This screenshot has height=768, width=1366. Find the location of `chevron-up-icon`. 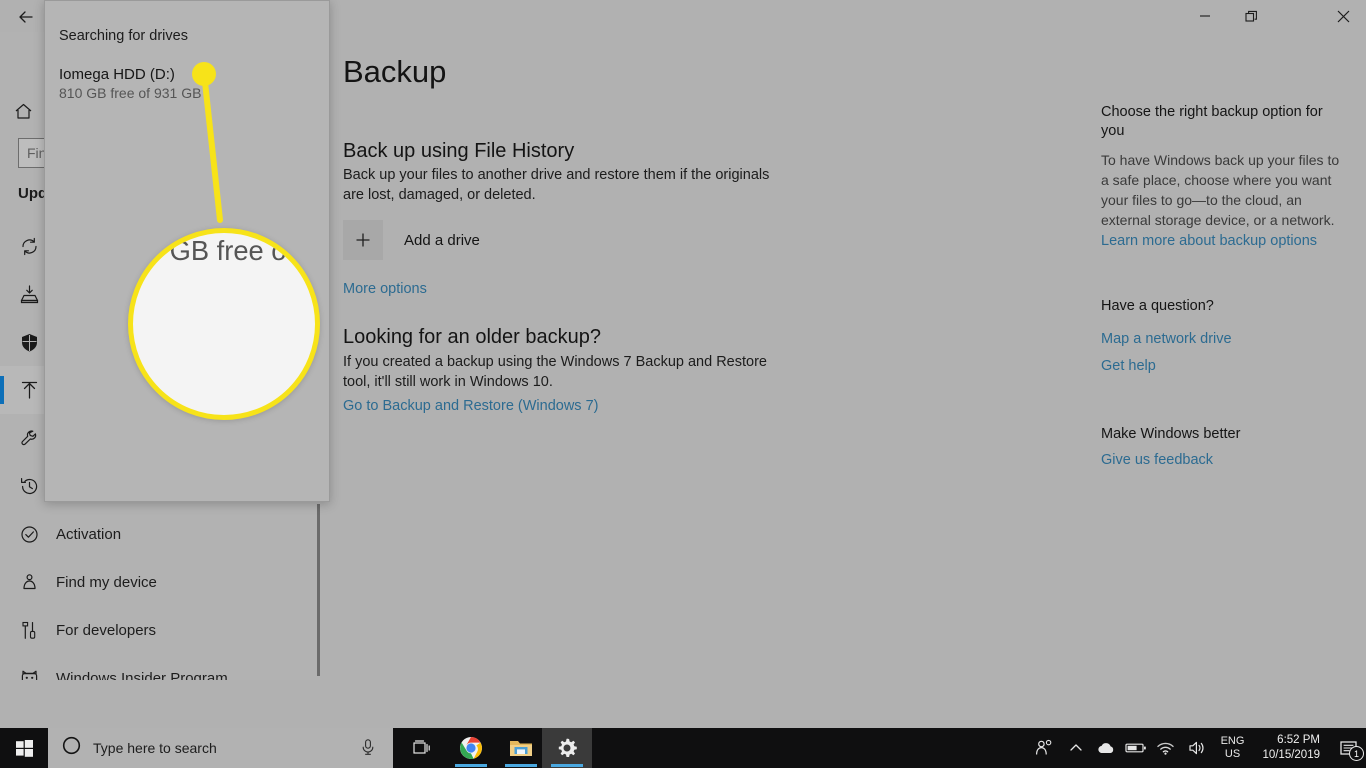

chevron-up-icon is located at coordinates (1076, 748).